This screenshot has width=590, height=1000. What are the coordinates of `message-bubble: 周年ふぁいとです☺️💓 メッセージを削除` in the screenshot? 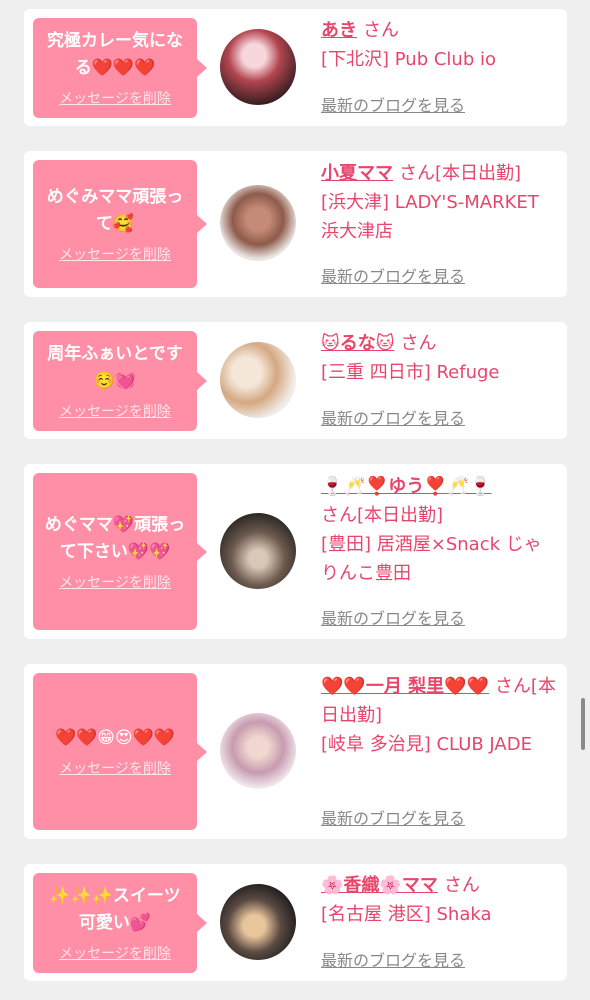 It's located at (120, 381).